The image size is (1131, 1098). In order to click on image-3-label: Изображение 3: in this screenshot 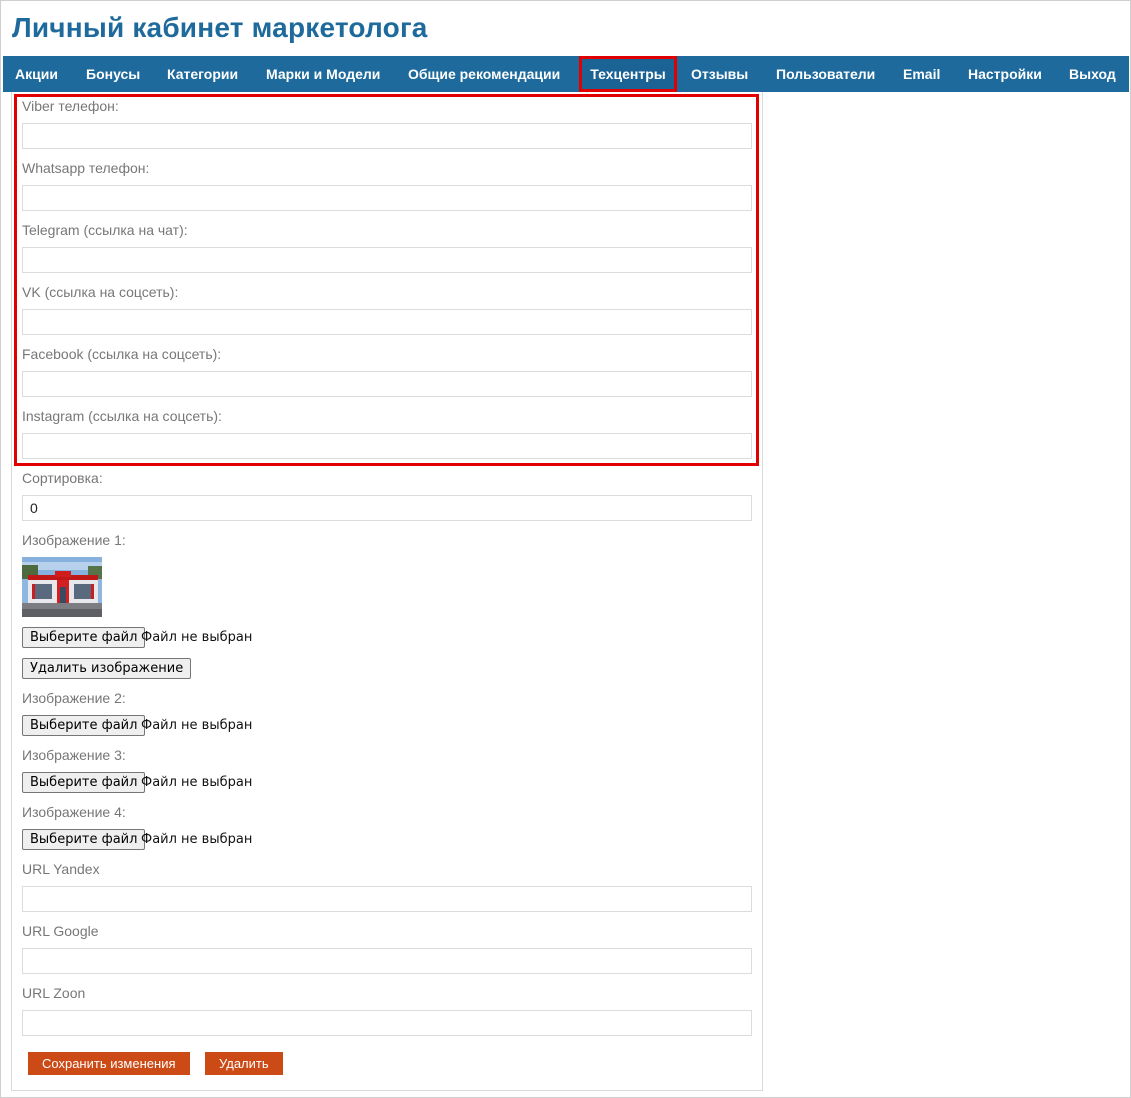, I will do `click(74, 755)`.